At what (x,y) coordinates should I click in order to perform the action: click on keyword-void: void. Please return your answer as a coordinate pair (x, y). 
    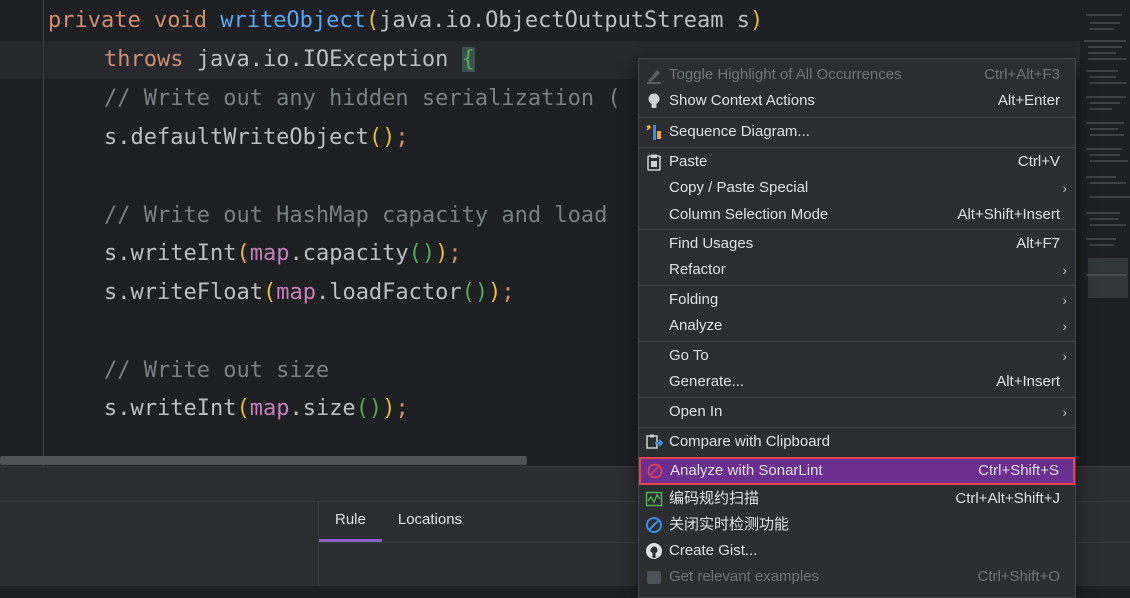
    Looking at the image, I should click on (180, 20).